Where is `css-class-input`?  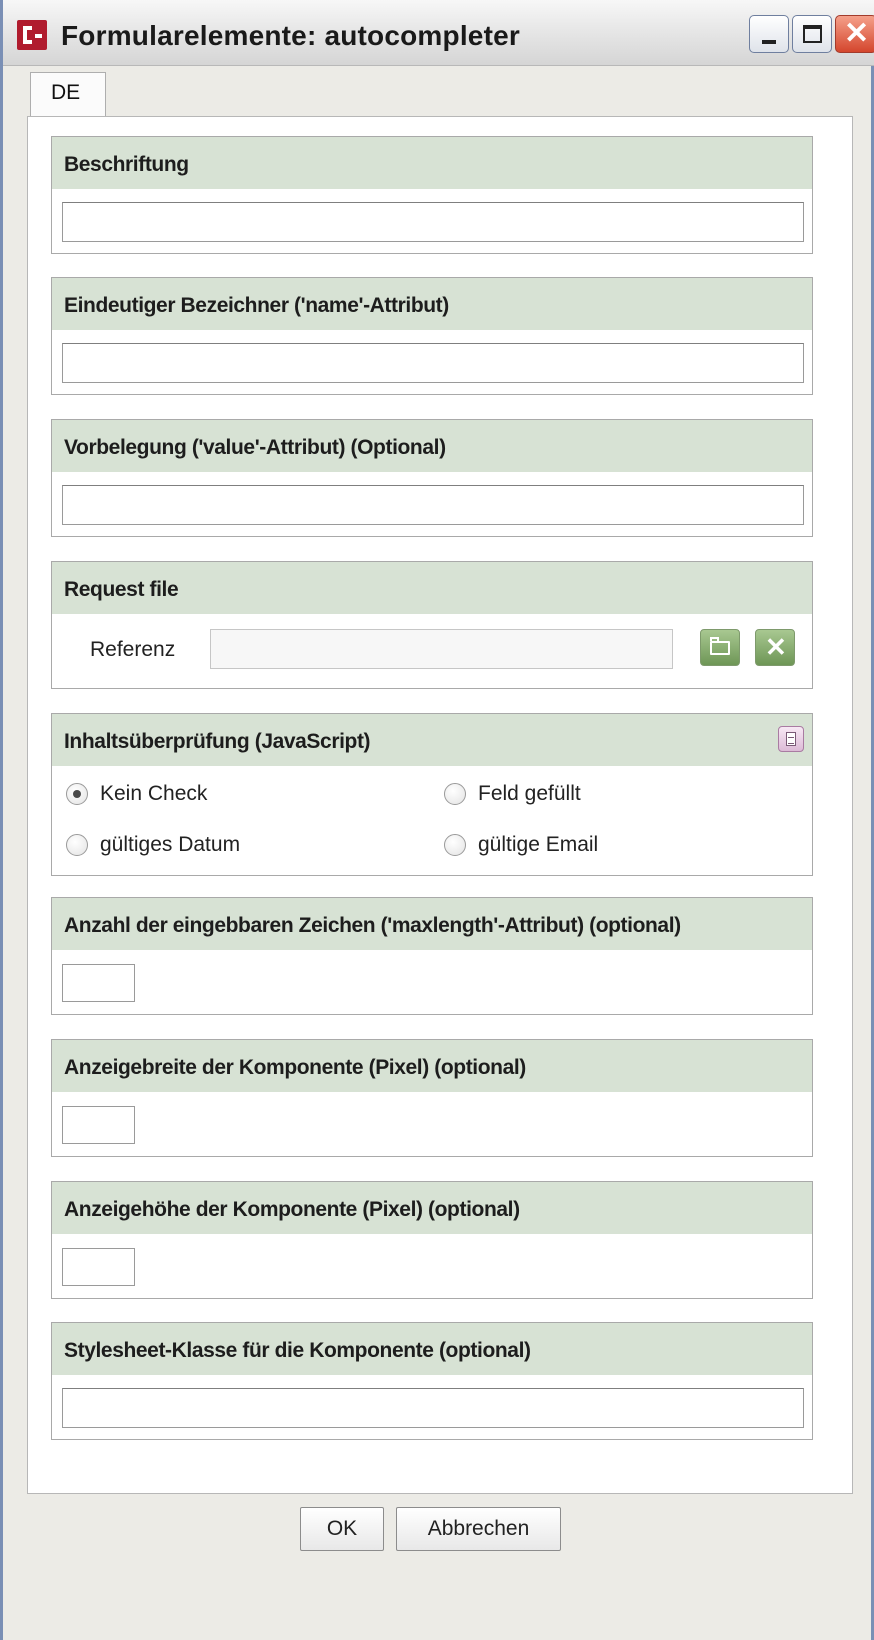 css-class-input is located at coordinates (433, 1408).